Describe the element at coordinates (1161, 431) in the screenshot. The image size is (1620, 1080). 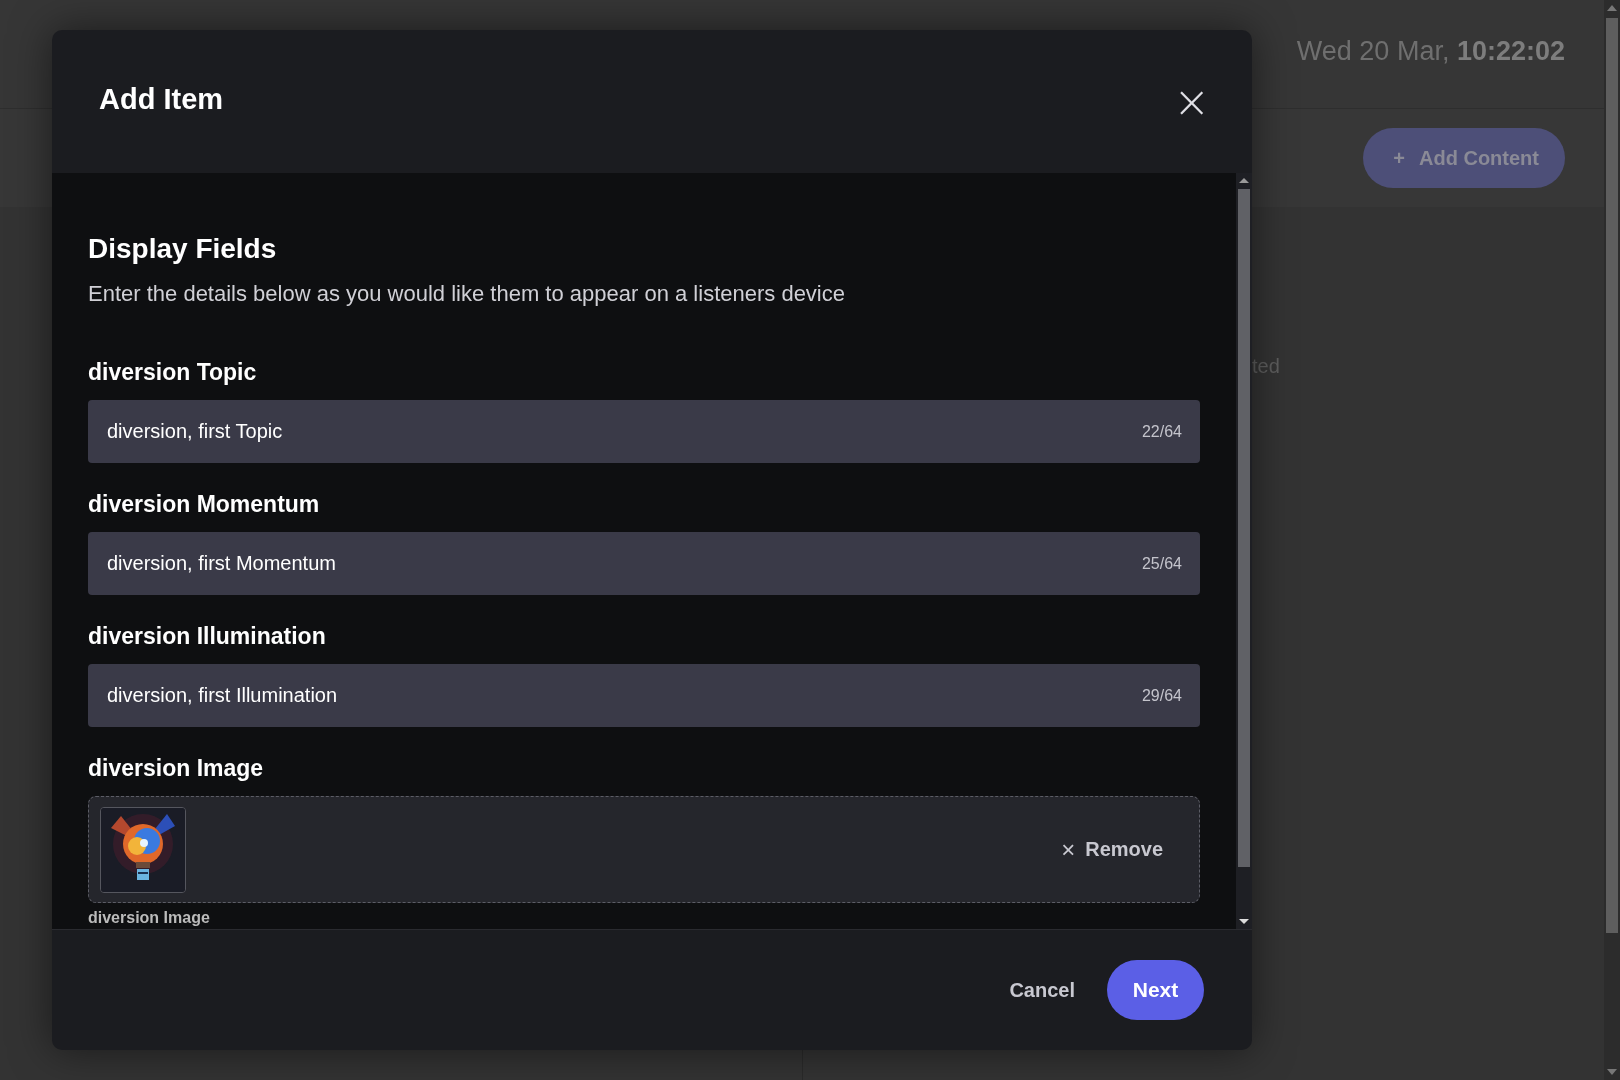
I see `character-counter: 22/64` at that location.